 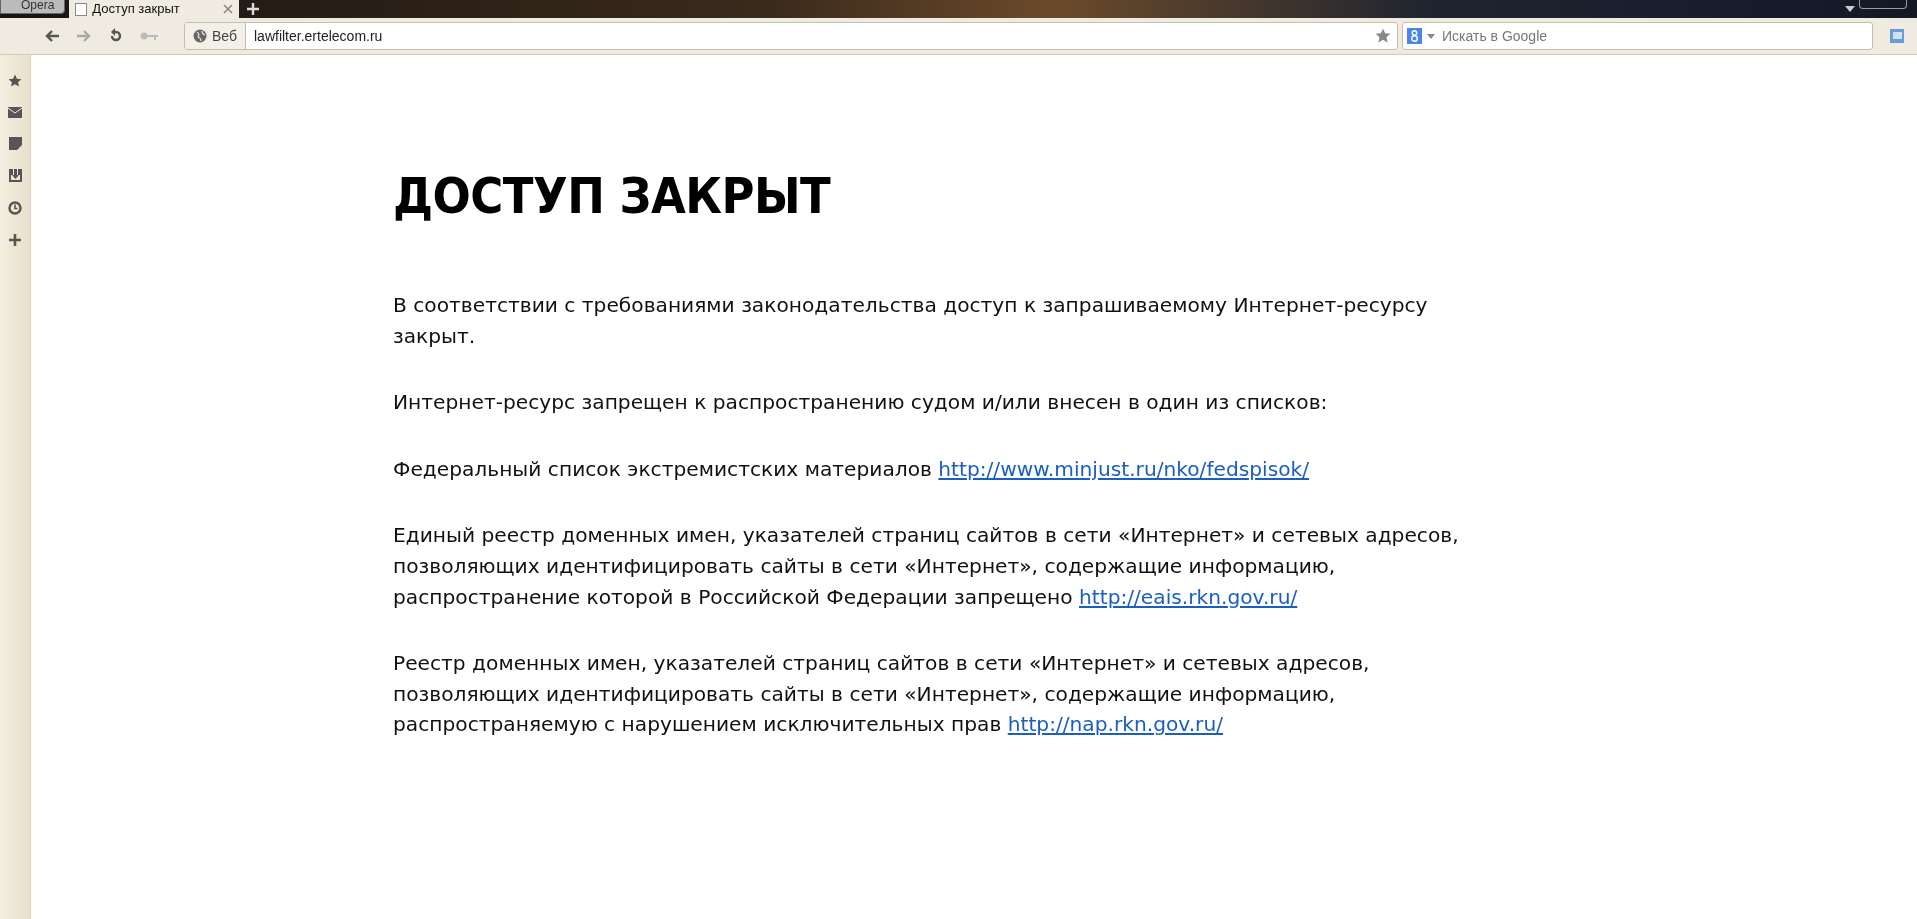 What do you see at coordinates (15, 240) in the screenshot?
I see `add-icon` at bounding box center [15, 240].